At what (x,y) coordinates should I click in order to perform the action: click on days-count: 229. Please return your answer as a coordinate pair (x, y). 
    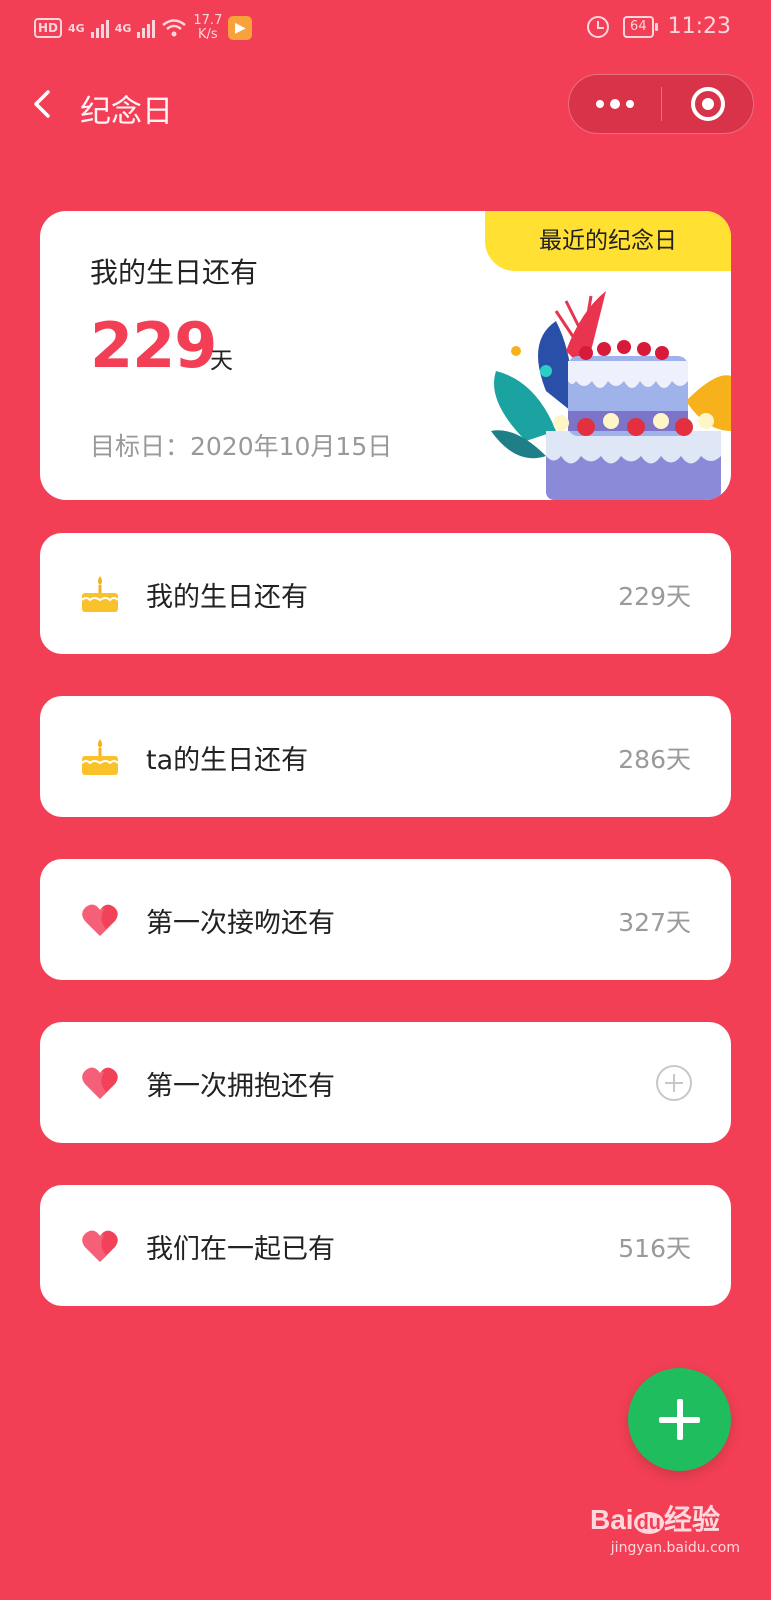
    Looking at the image, I should click on (153, 345).